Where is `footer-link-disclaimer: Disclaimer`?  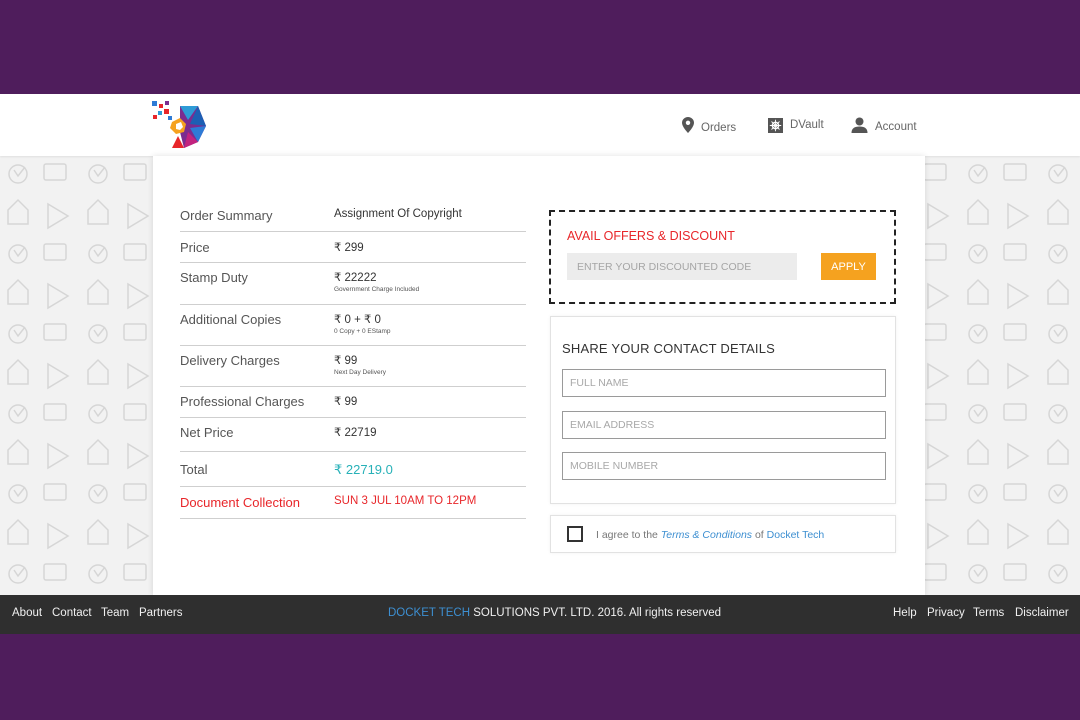
footer-link-disclaimer: Disclaimer is located at coordinates (1042, 613).